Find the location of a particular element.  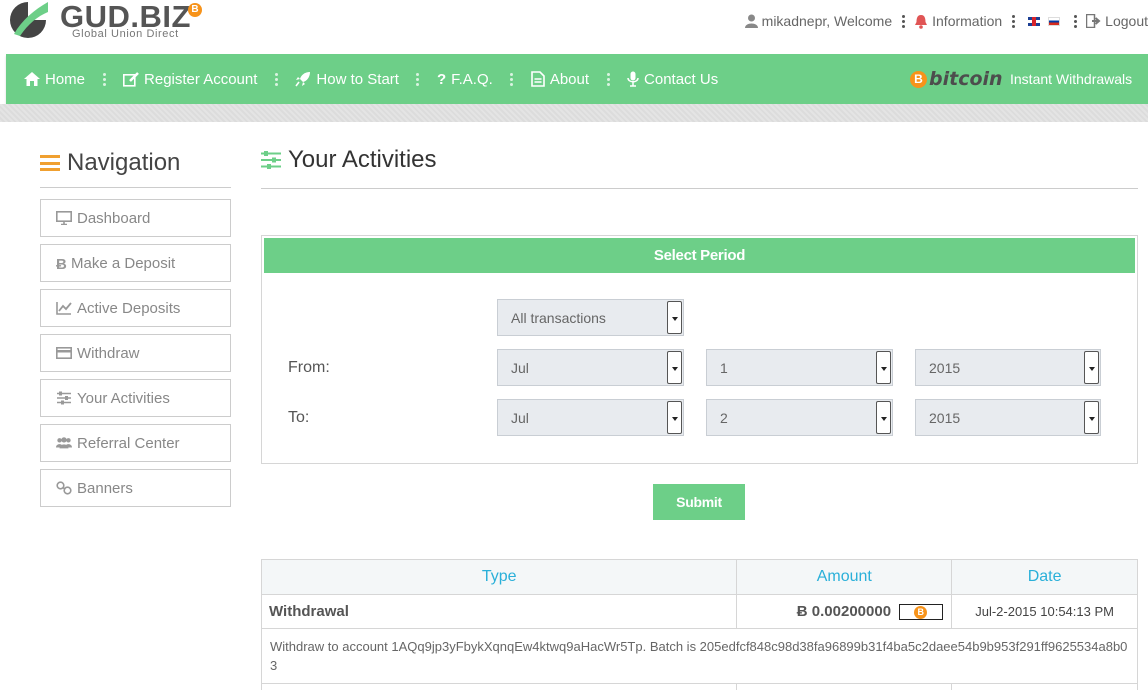

uk-flag-icon is located at coordinates (1034, 21).